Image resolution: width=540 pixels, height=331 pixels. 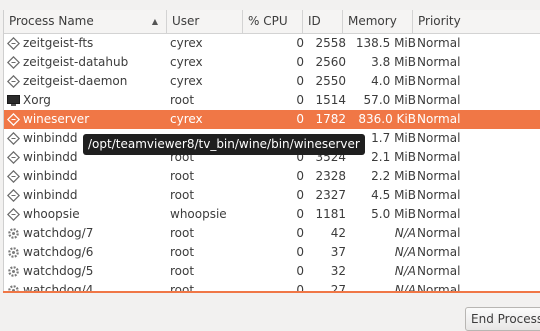 I want to click on table-row: winbindd root 0 2327 4.5 MiB Normal, so click(x=272, y=195).